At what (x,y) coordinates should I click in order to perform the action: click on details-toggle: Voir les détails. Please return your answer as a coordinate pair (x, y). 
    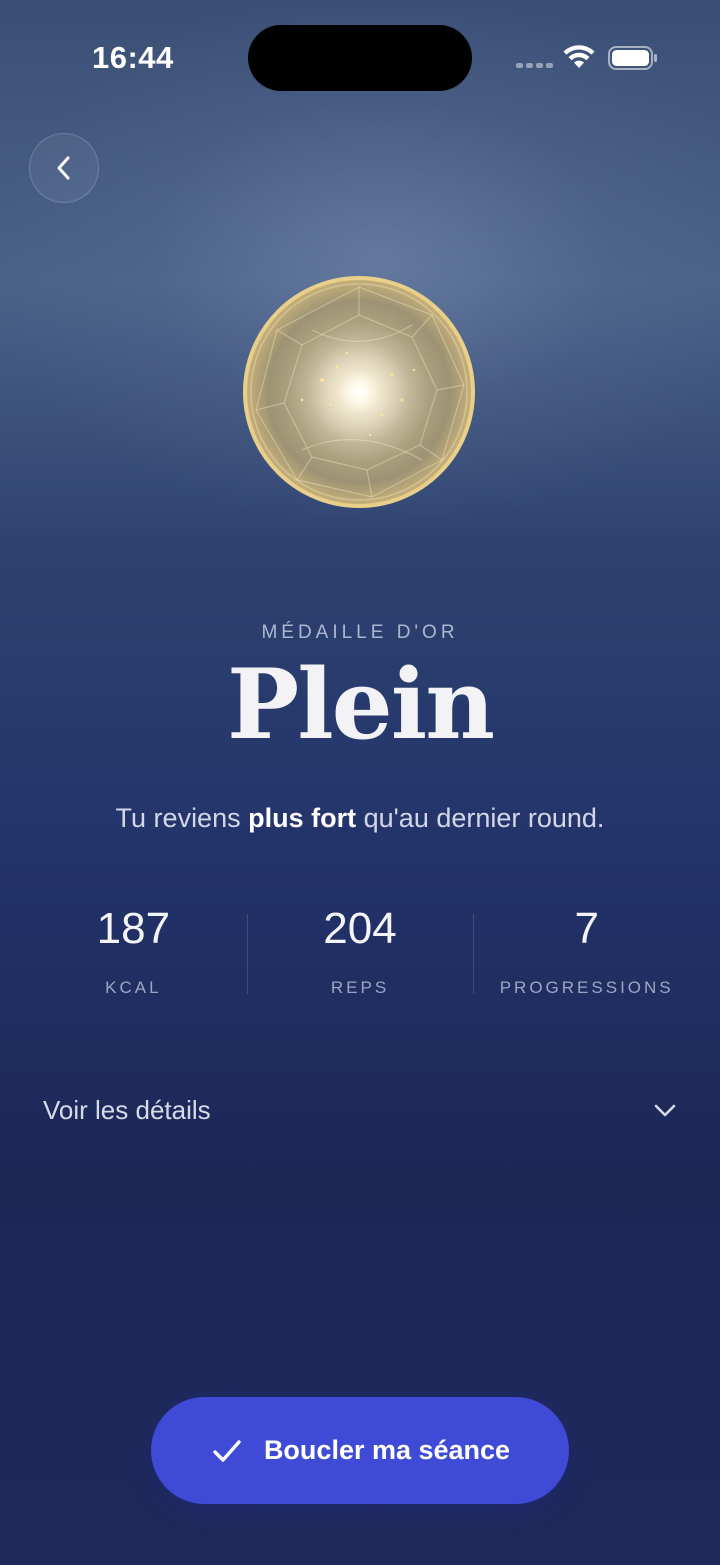
    Looking at the image, I should click on (361, 1110).